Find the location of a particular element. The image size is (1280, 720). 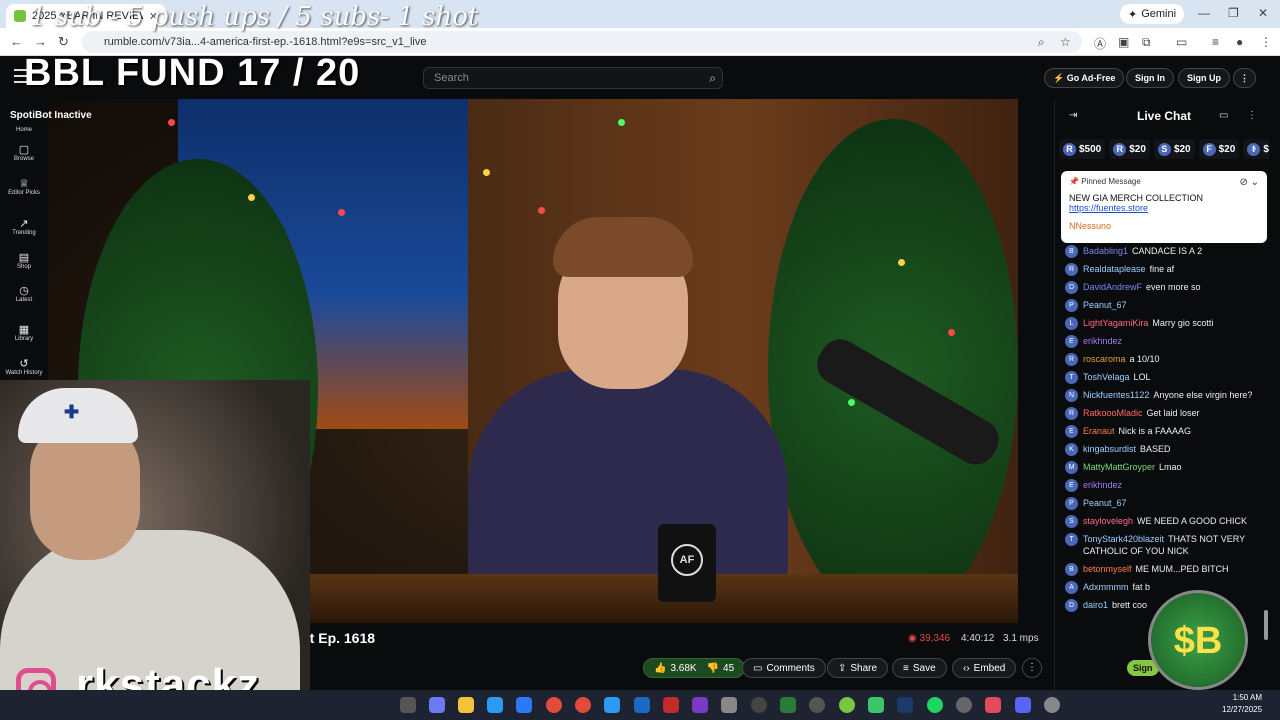

hide-pin-icon: ⊘ ⌄ is located at coordinates (1249, 182).